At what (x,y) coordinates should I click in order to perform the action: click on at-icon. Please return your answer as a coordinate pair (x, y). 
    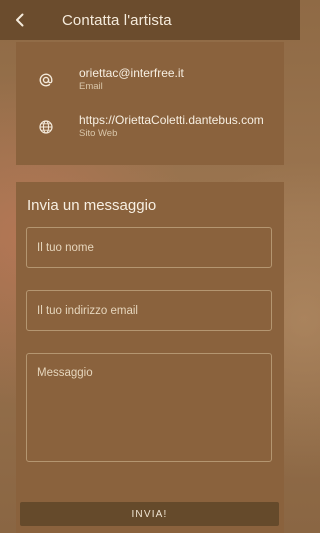
    Looking at the image, I should click on (46, 80).